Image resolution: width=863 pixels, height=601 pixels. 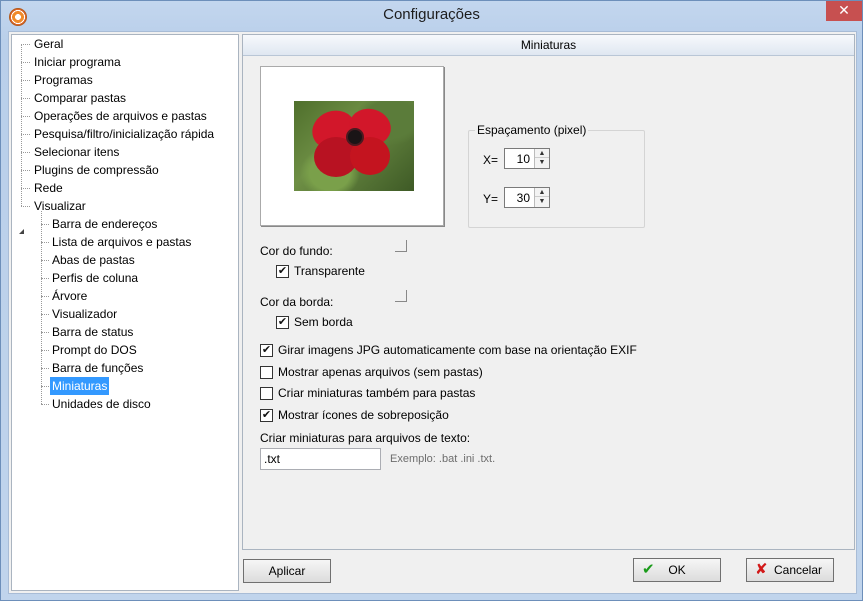 I want to click on window-title: Configurações, so click(x=431, y=14).